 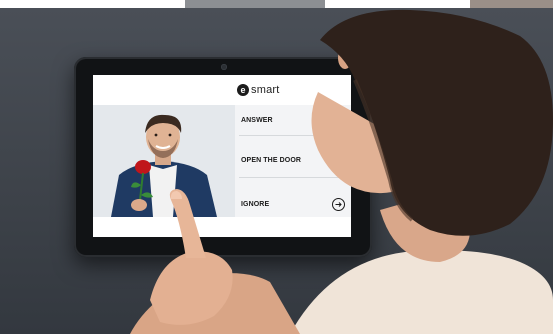 What do you see at coordinates (255, 204) in the screenshot?
I see `ignore-label: IGNORE` at bounding box center [255, 204].